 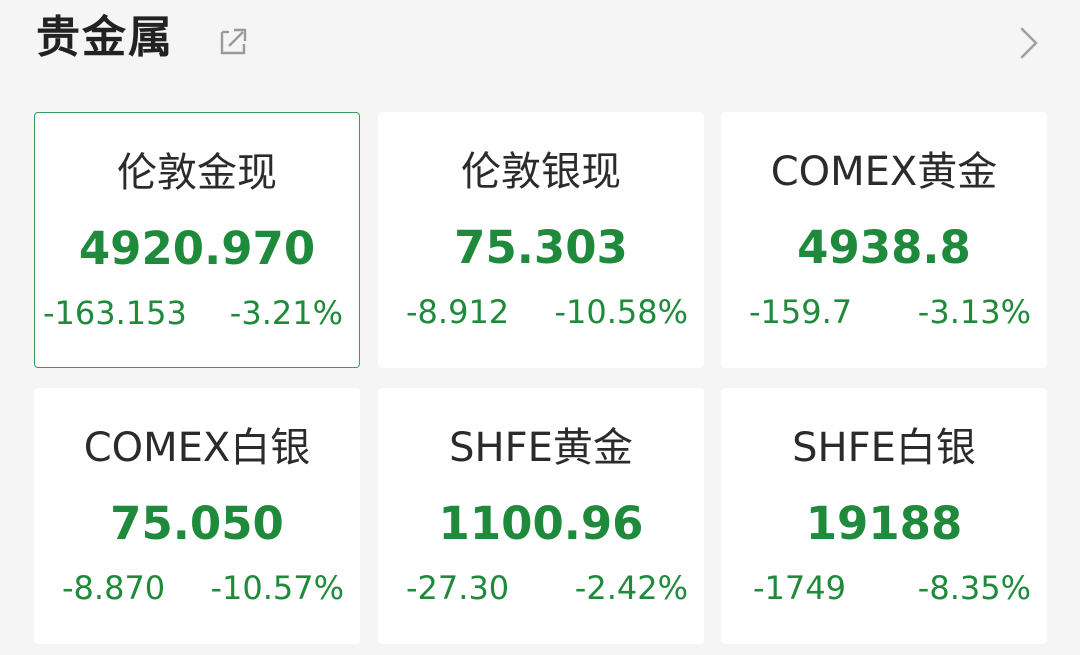 What do you see at coordinates (286, 313) in the screenshot?
I see `card-change-percent: -3.21%` at bounding box center [286, 313].